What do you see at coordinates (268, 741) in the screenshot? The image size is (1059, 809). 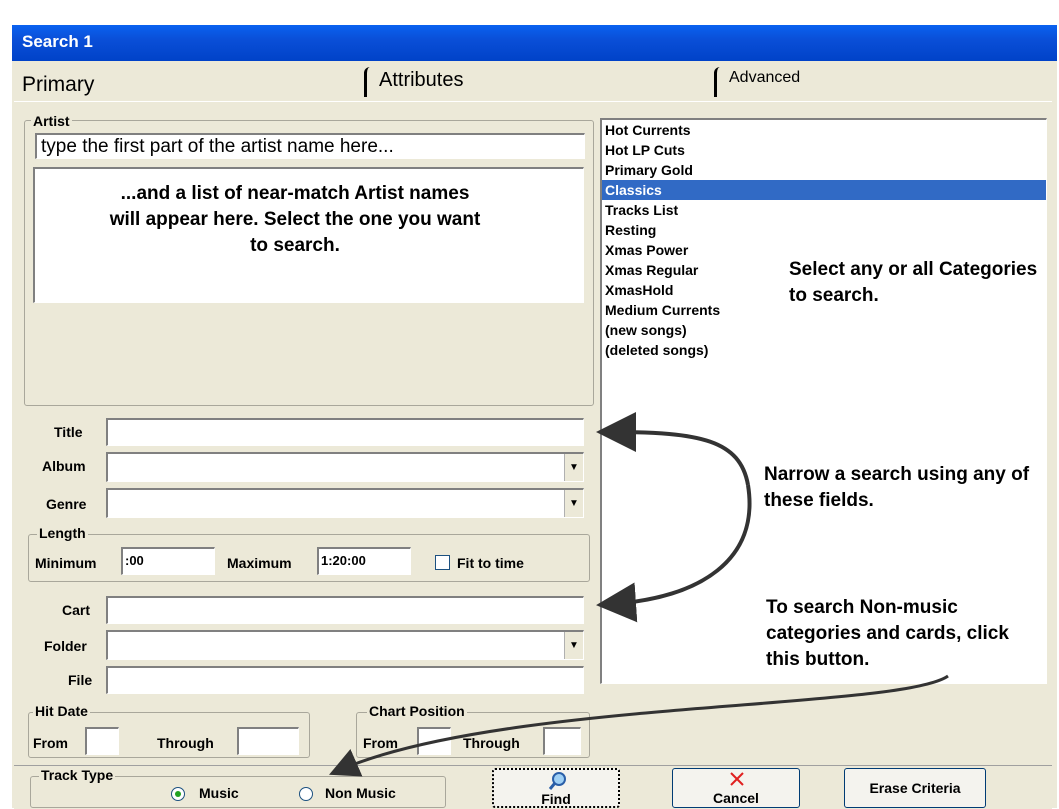 I see `hit-date-through-input` at bounding box center [268, 741].